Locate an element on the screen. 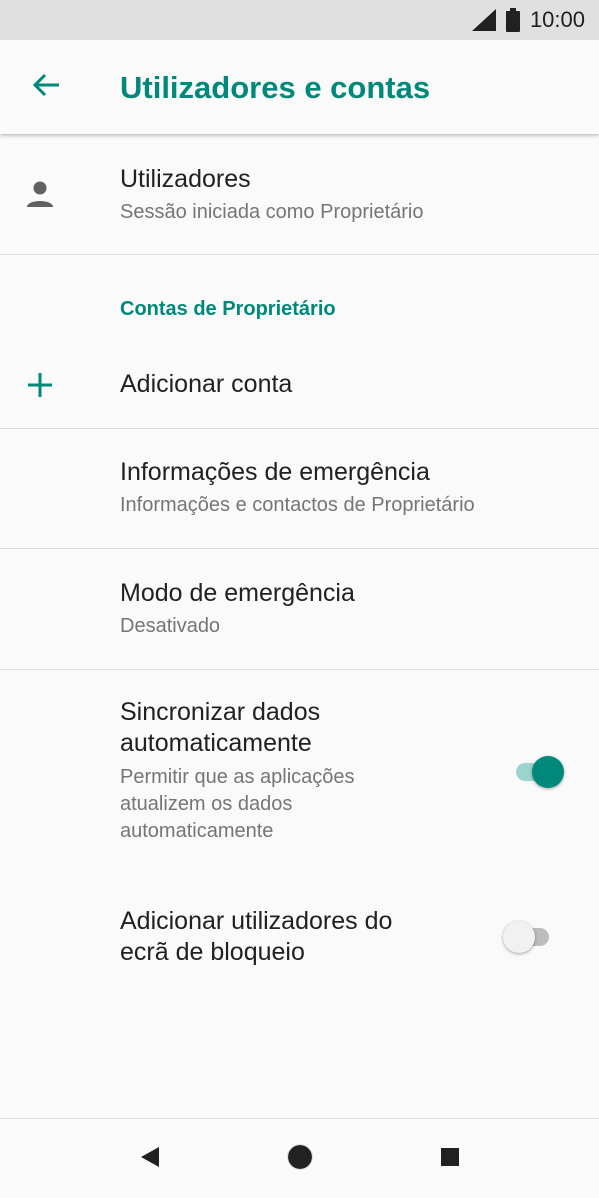  arrow-left-icon is located at coordinates (46, 87).